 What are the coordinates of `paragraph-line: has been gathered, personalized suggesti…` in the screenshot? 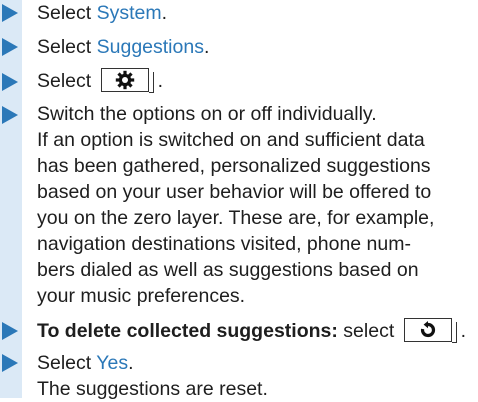 It's located at (234, 166).